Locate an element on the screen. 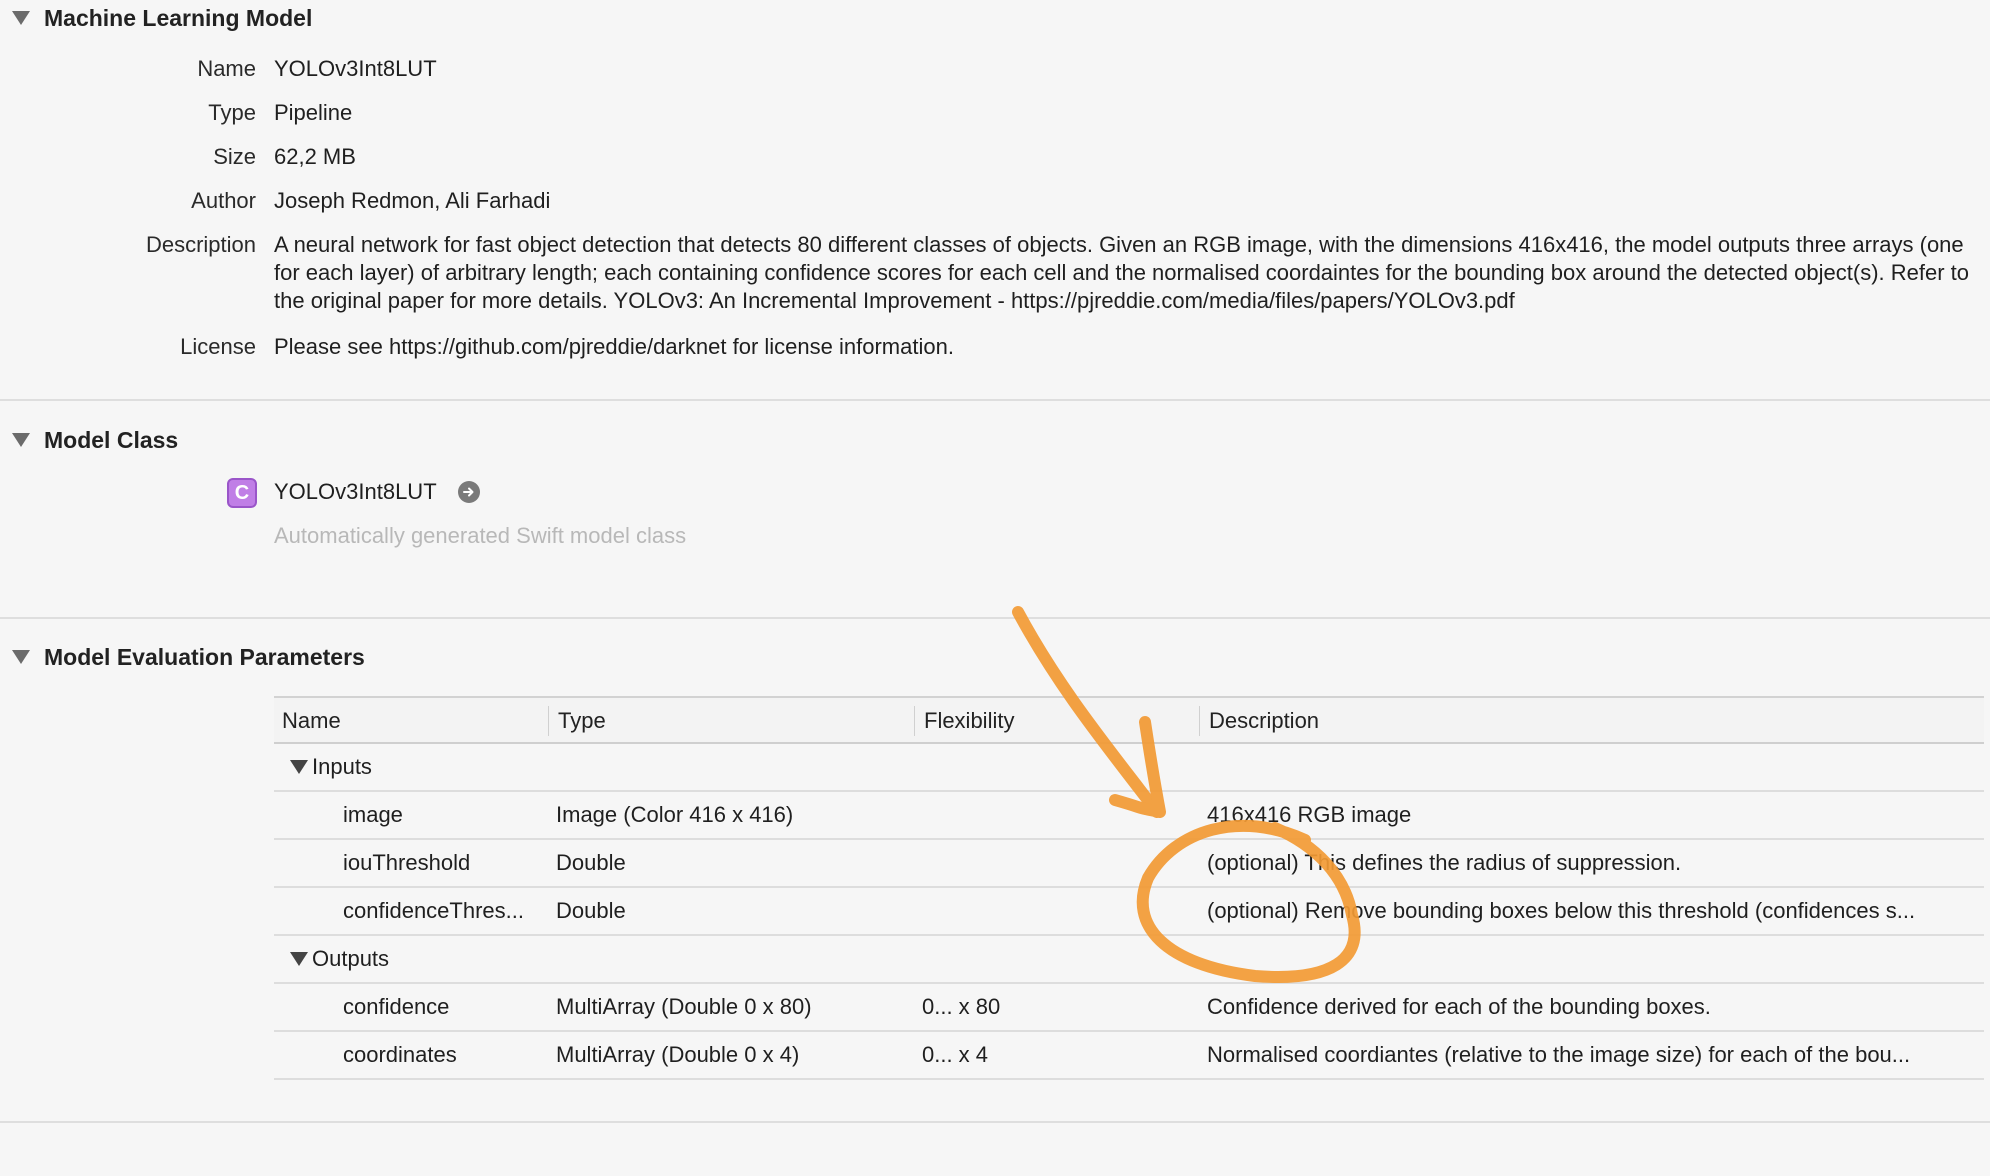  arrow-circle-right-icon is located at coordinates (469, 492).